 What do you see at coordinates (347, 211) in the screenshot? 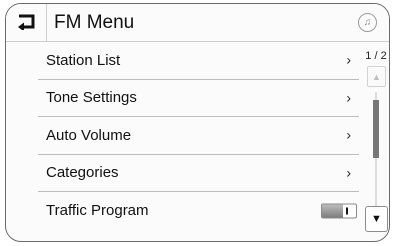
I see `toggle-on-marker` at bounding box center [347, 211].